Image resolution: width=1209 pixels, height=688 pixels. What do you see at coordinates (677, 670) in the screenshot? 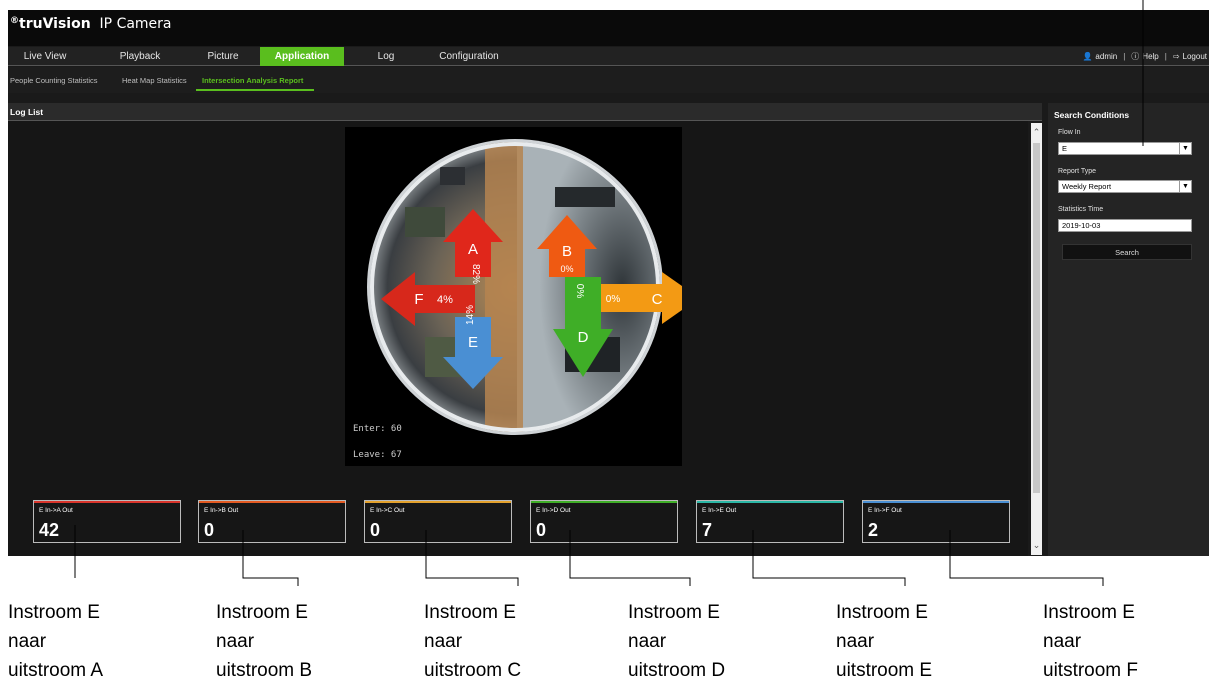
I see `callout-line3: uitstroom D` at bounding box center [677, 670].